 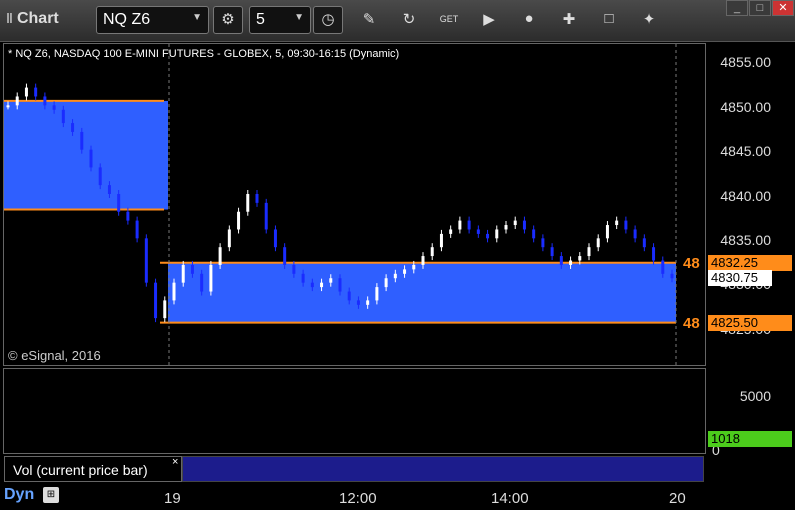 I want to click on x-tick: 19, so click(x=172, y=498).